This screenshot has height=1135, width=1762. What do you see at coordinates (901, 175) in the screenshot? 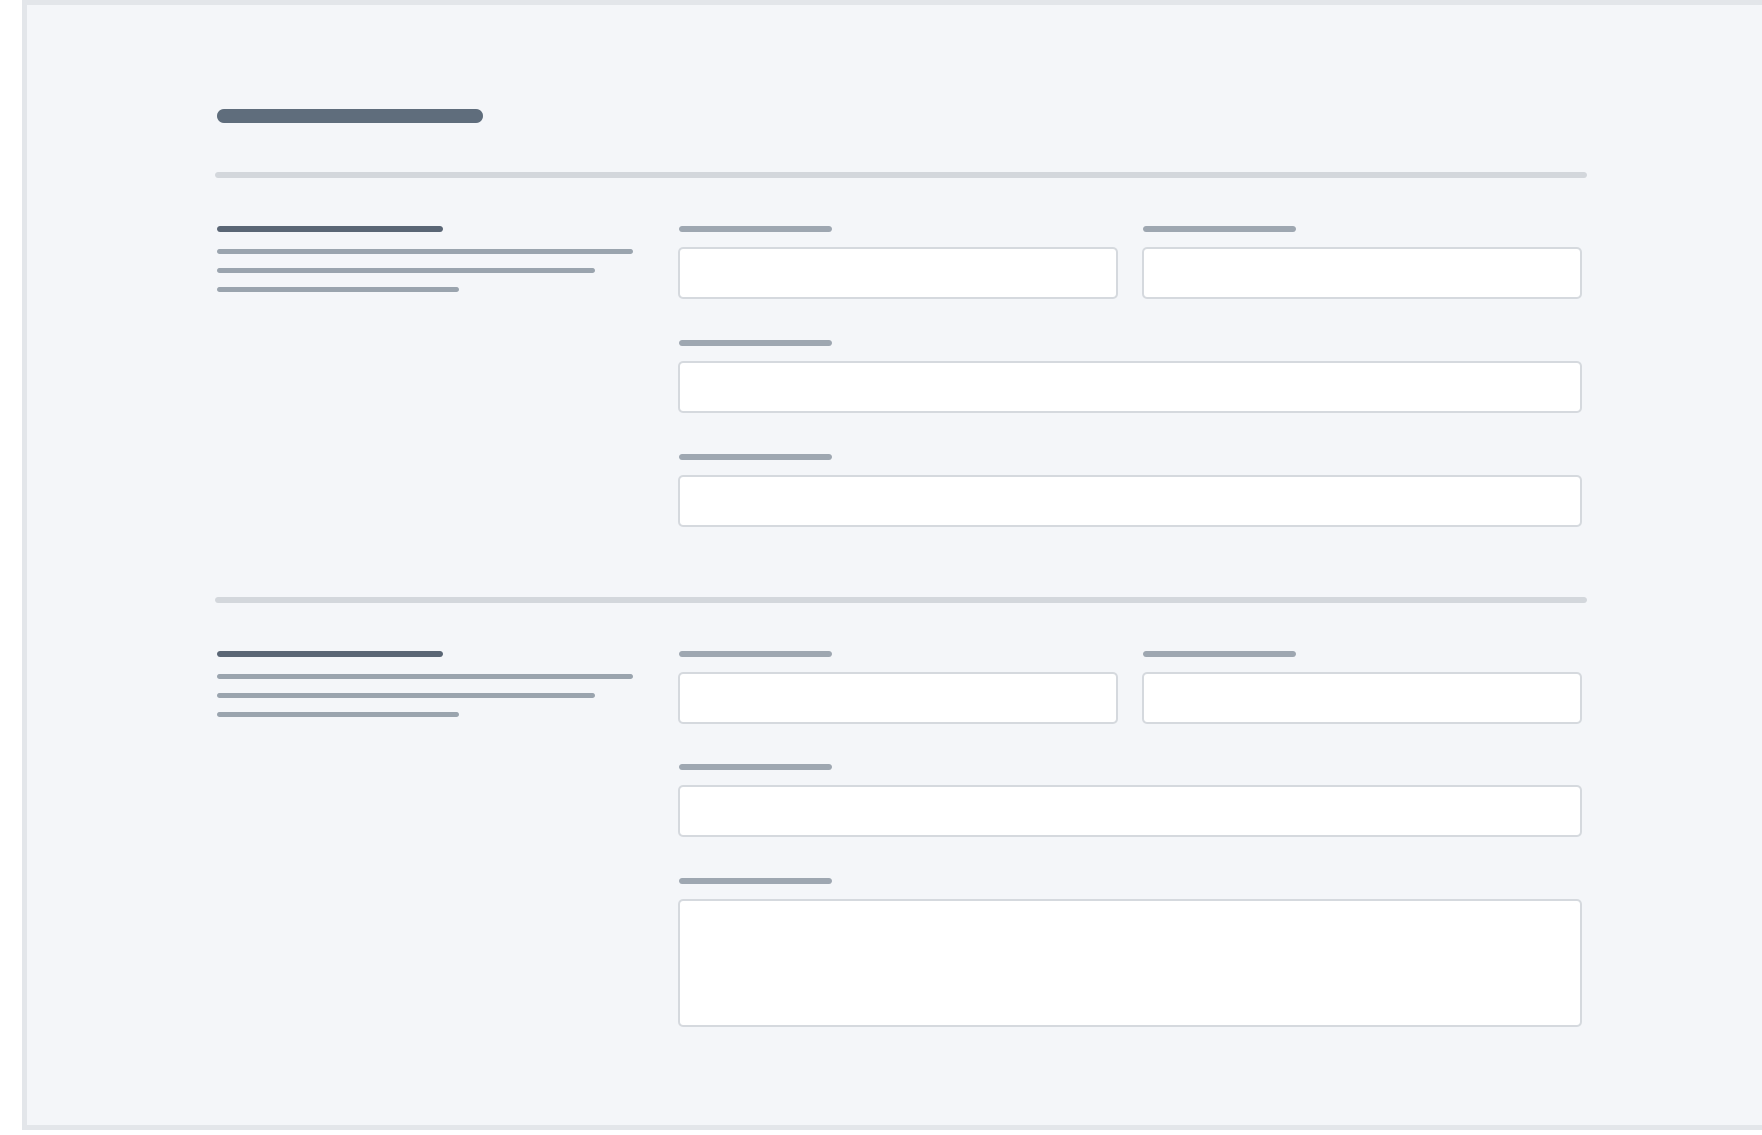
I see `top-divider` at bounding box center [901, 175].